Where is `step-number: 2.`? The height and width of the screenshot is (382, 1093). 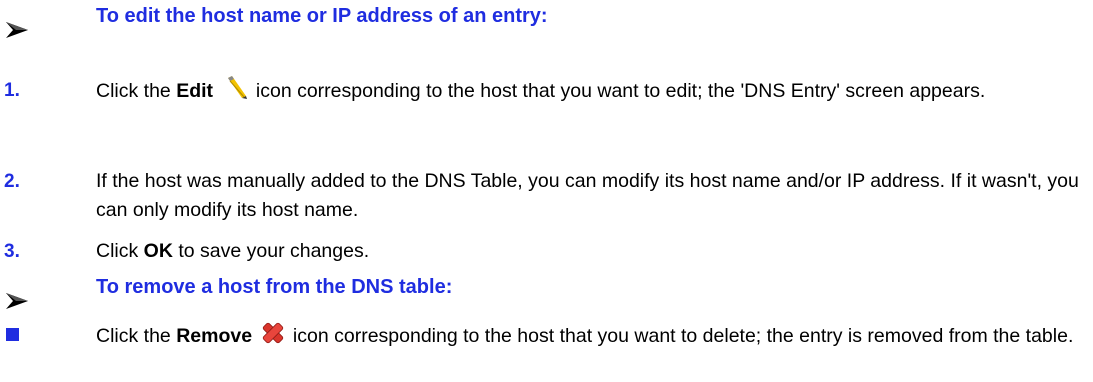 step-number: 2. is located at coordinates (12, 181).